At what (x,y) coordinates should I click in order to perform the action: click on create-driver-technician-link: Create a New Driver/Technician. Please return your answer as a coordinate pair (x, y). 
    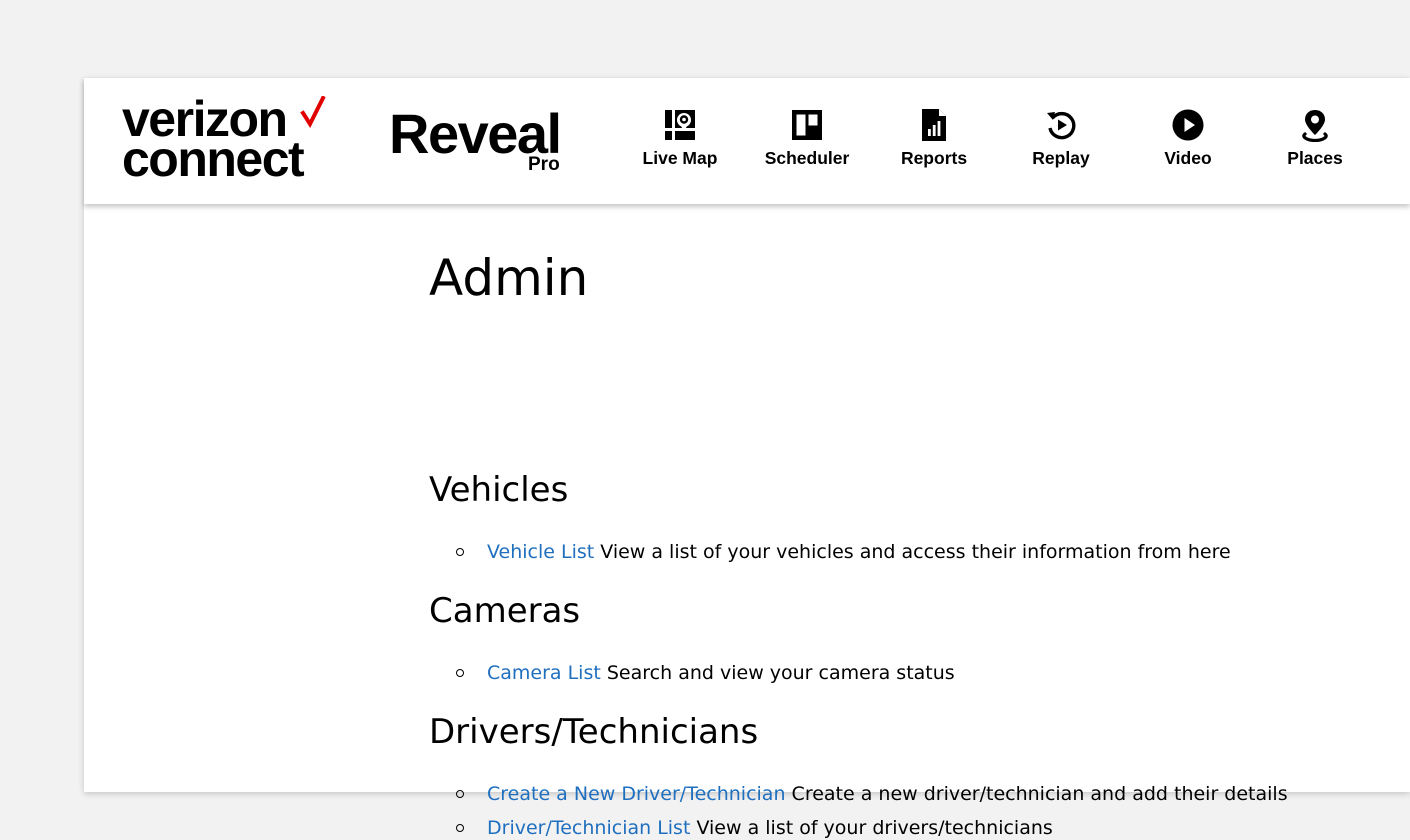
    Looking at the image, I should click on (636, 794).